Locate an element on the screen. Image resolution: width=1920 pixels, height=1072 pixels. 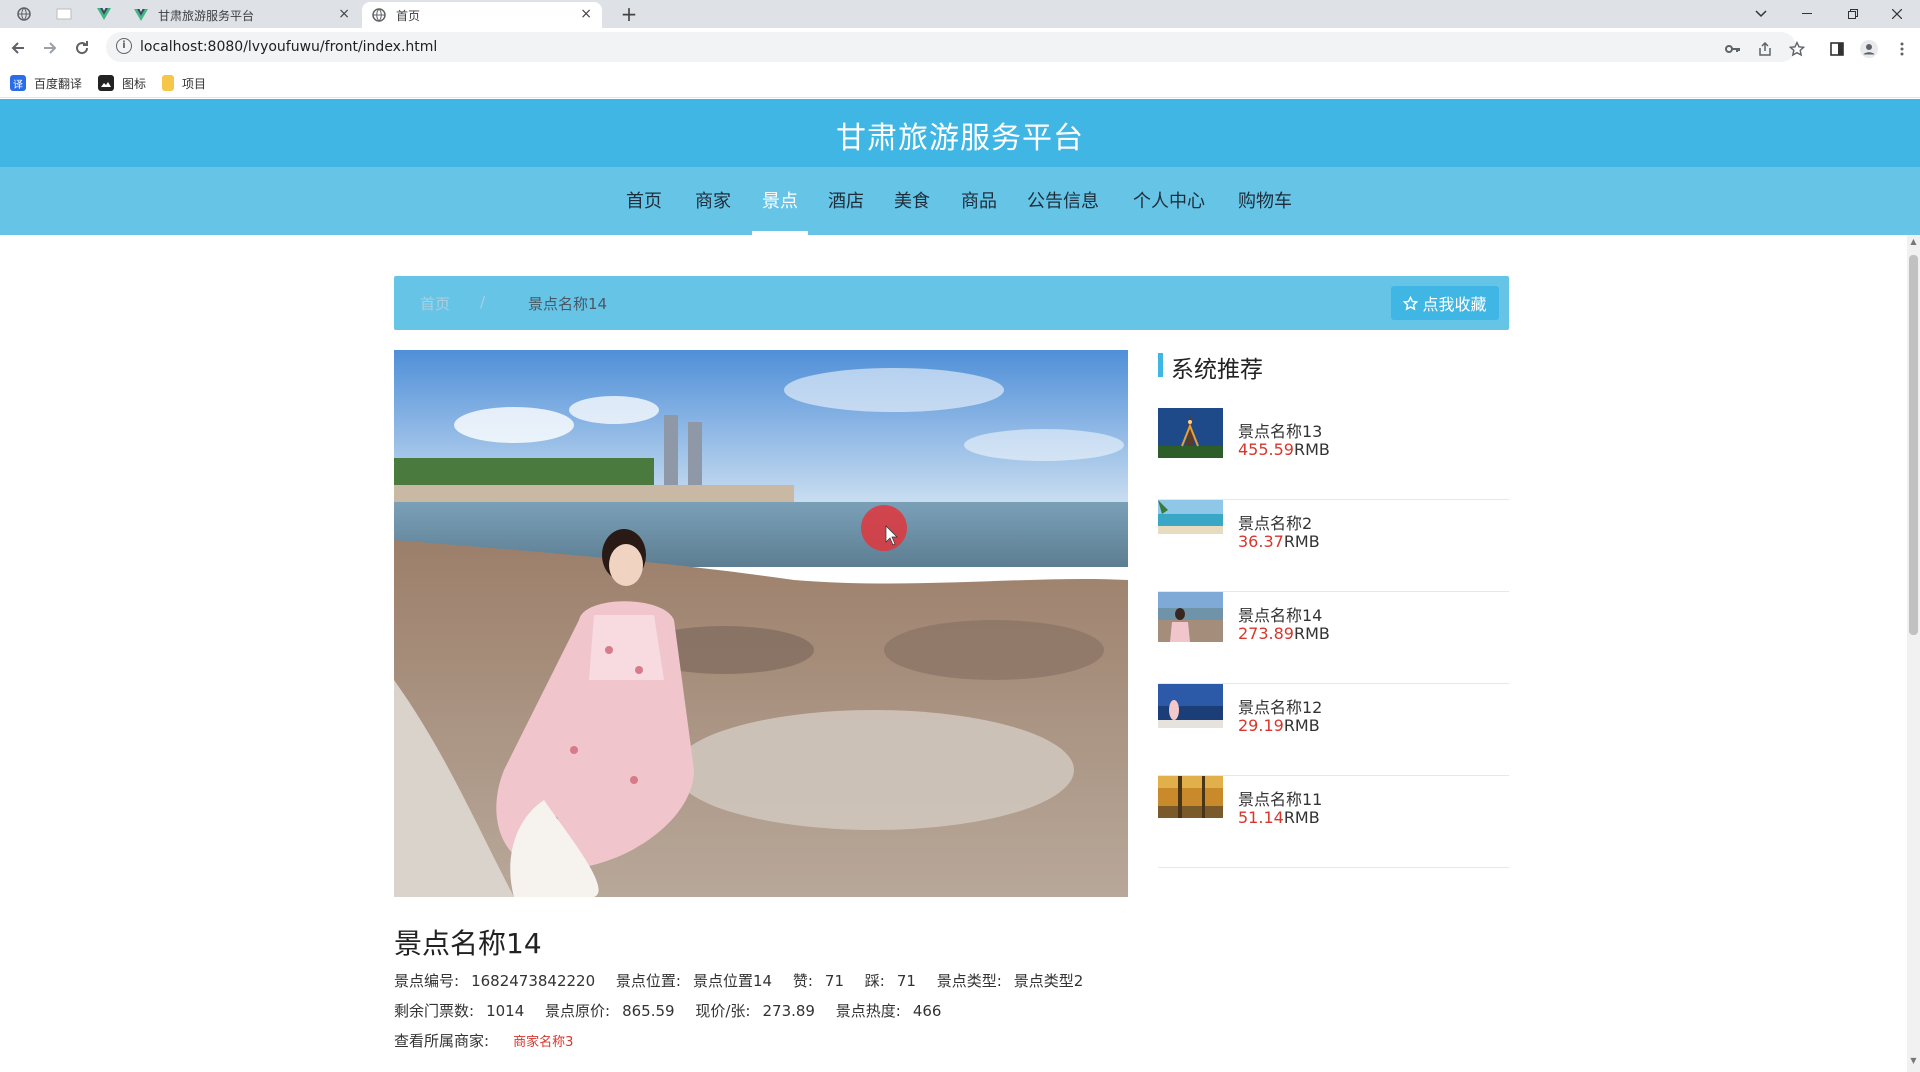
recommend-item: 景点名称2 36.37RMB is located at coordinates (1333, 546).